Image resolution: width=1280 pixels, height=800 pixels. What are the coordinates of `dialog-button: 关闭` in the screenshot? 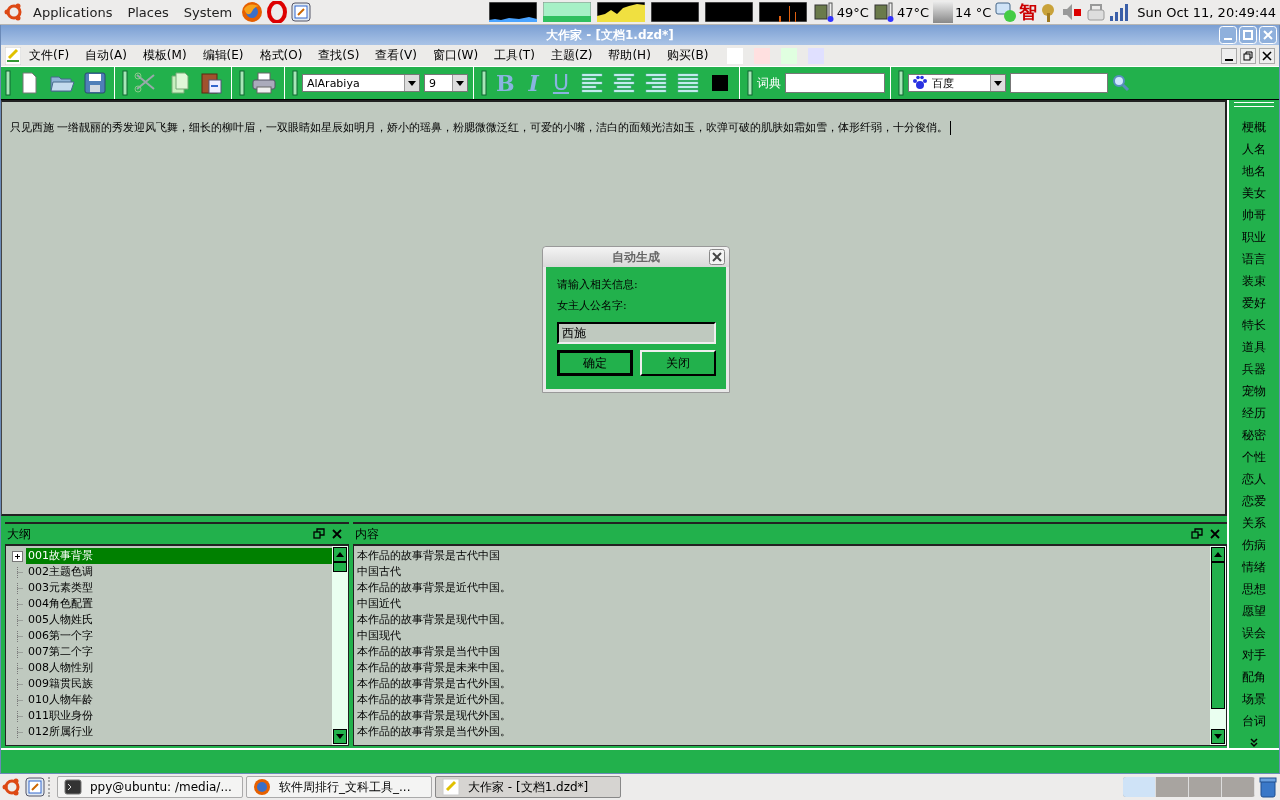 It's located at (678, 363).